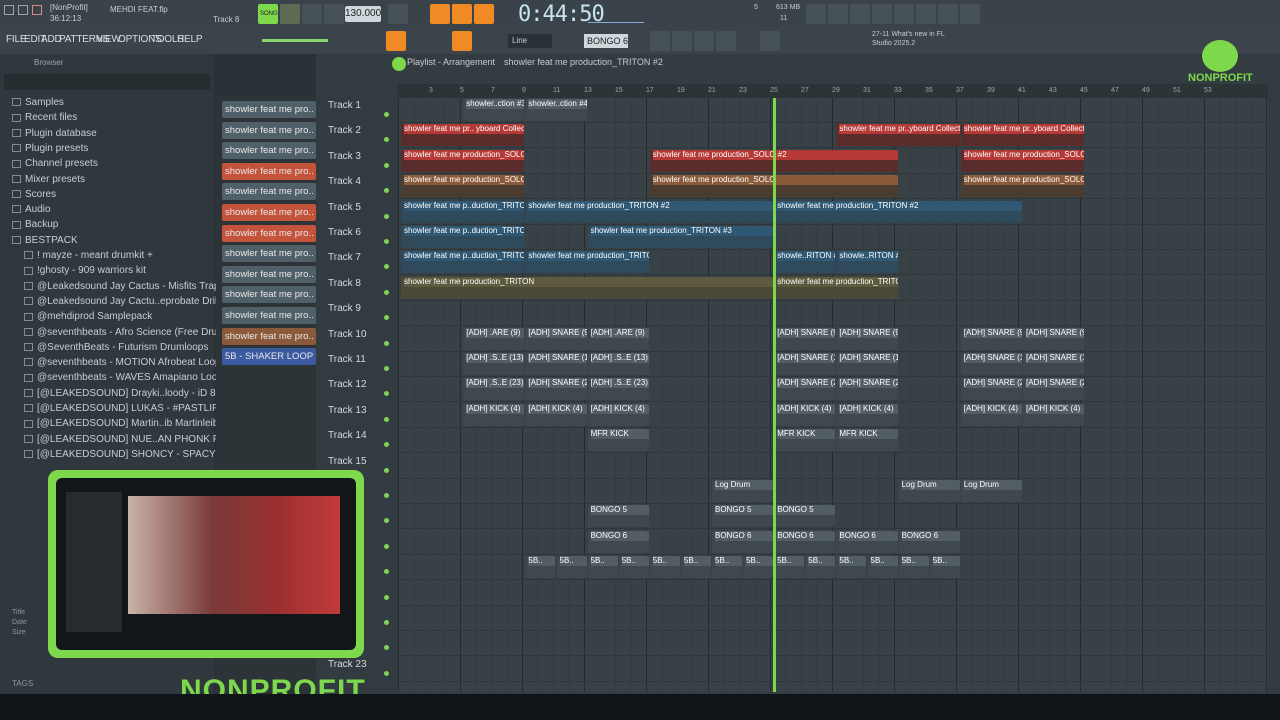  Describe the element at coordinates (37, 10) in the screenshot. I see `close-icon` at that location.